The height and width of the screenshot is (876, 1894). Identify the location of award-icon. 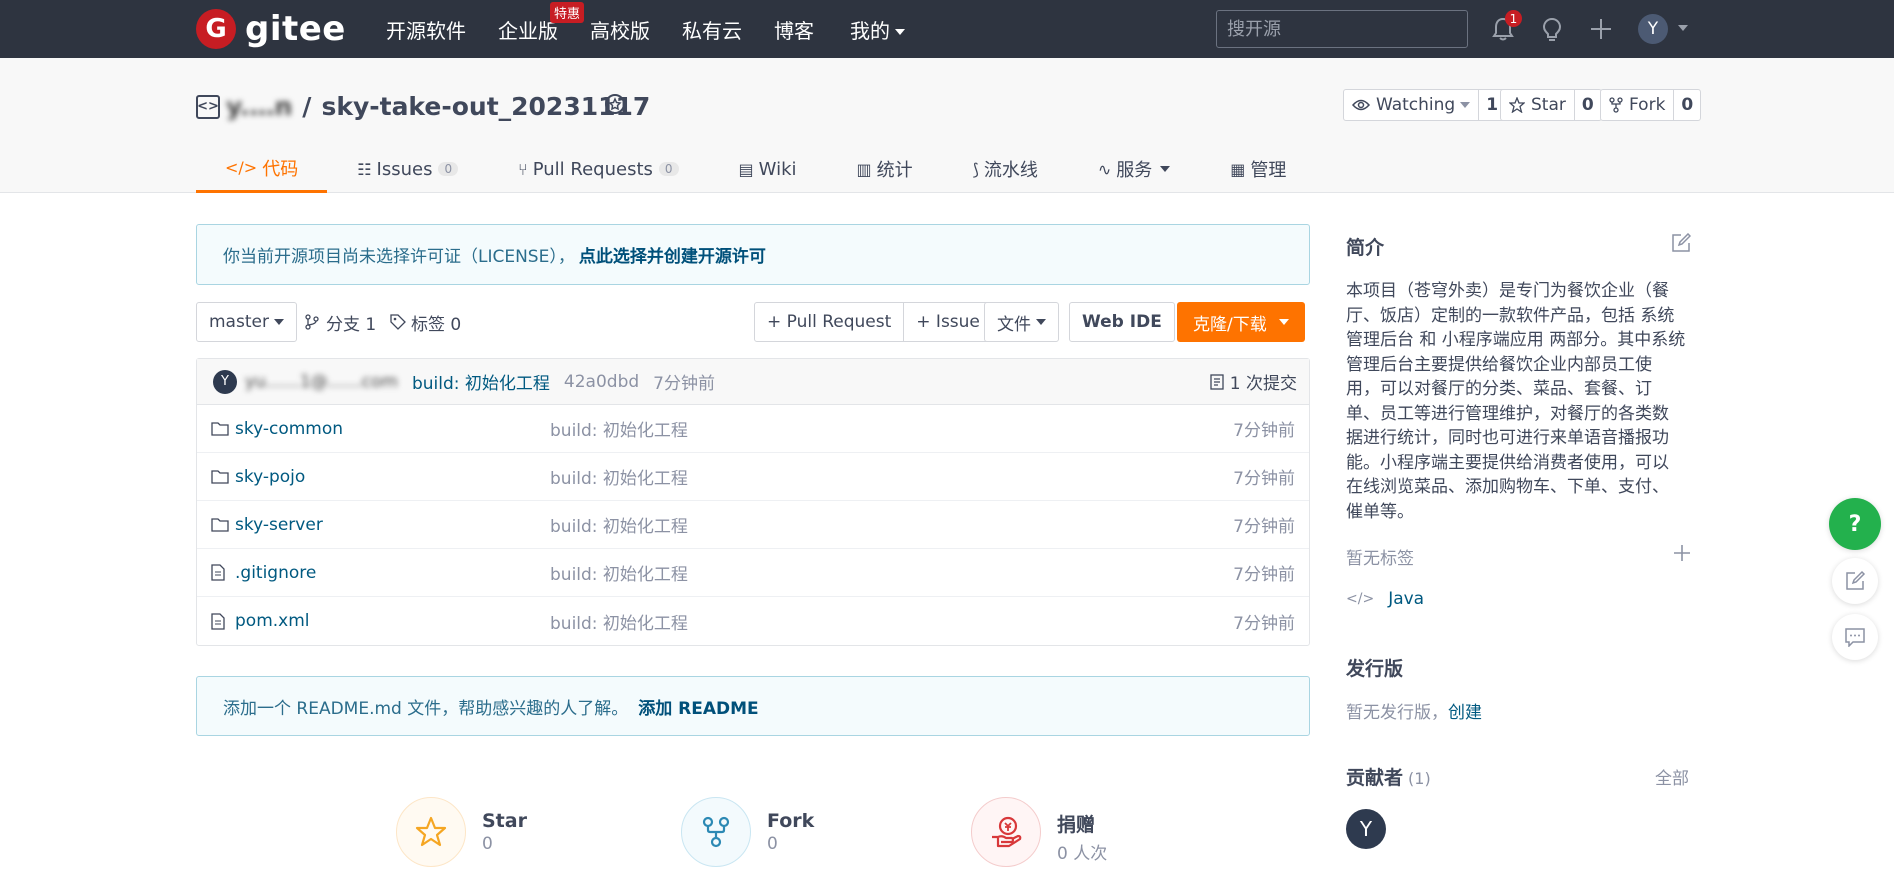
(615, 105).